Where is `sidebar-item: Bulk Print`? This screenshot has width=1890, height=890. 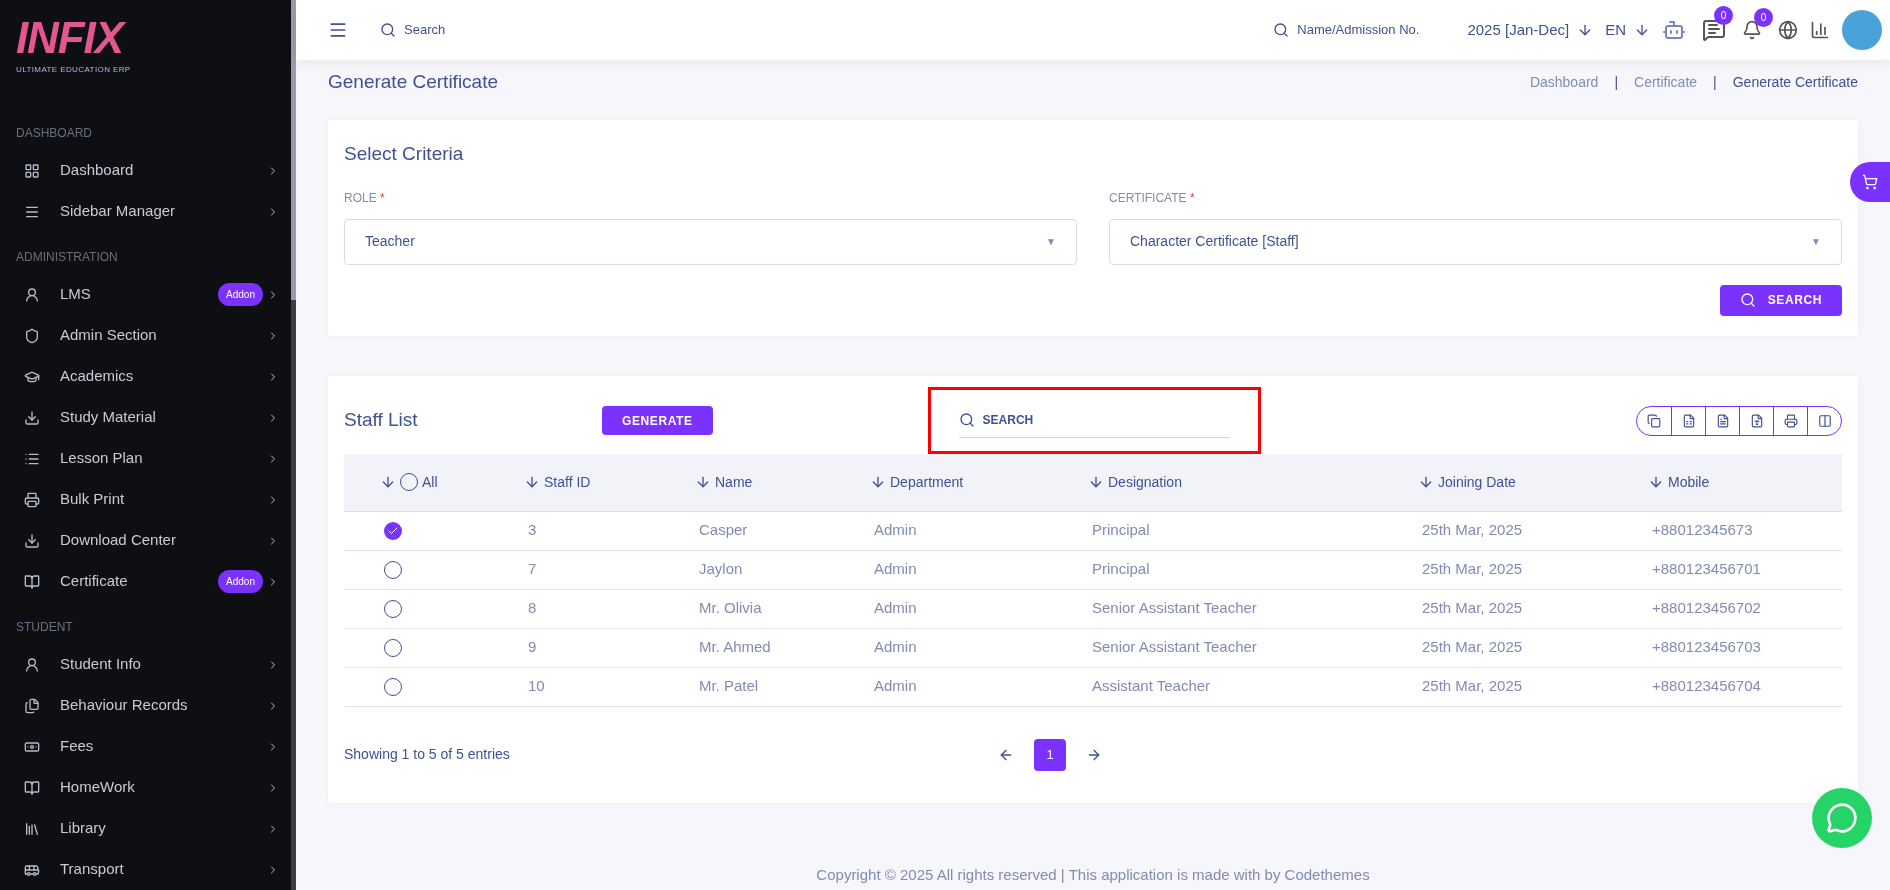
sidebar-item: Bulk Print is located at coordinates (145, 499).